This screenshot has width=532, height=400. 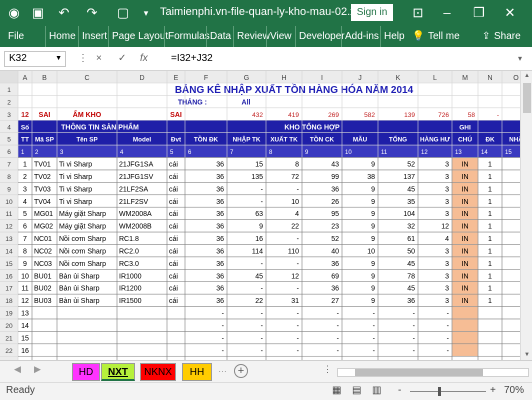 What do you see at coordinates (58, 59) in the screenshot?
I see `chevron-down-icon: ▼` at bounding box center [58, 59].